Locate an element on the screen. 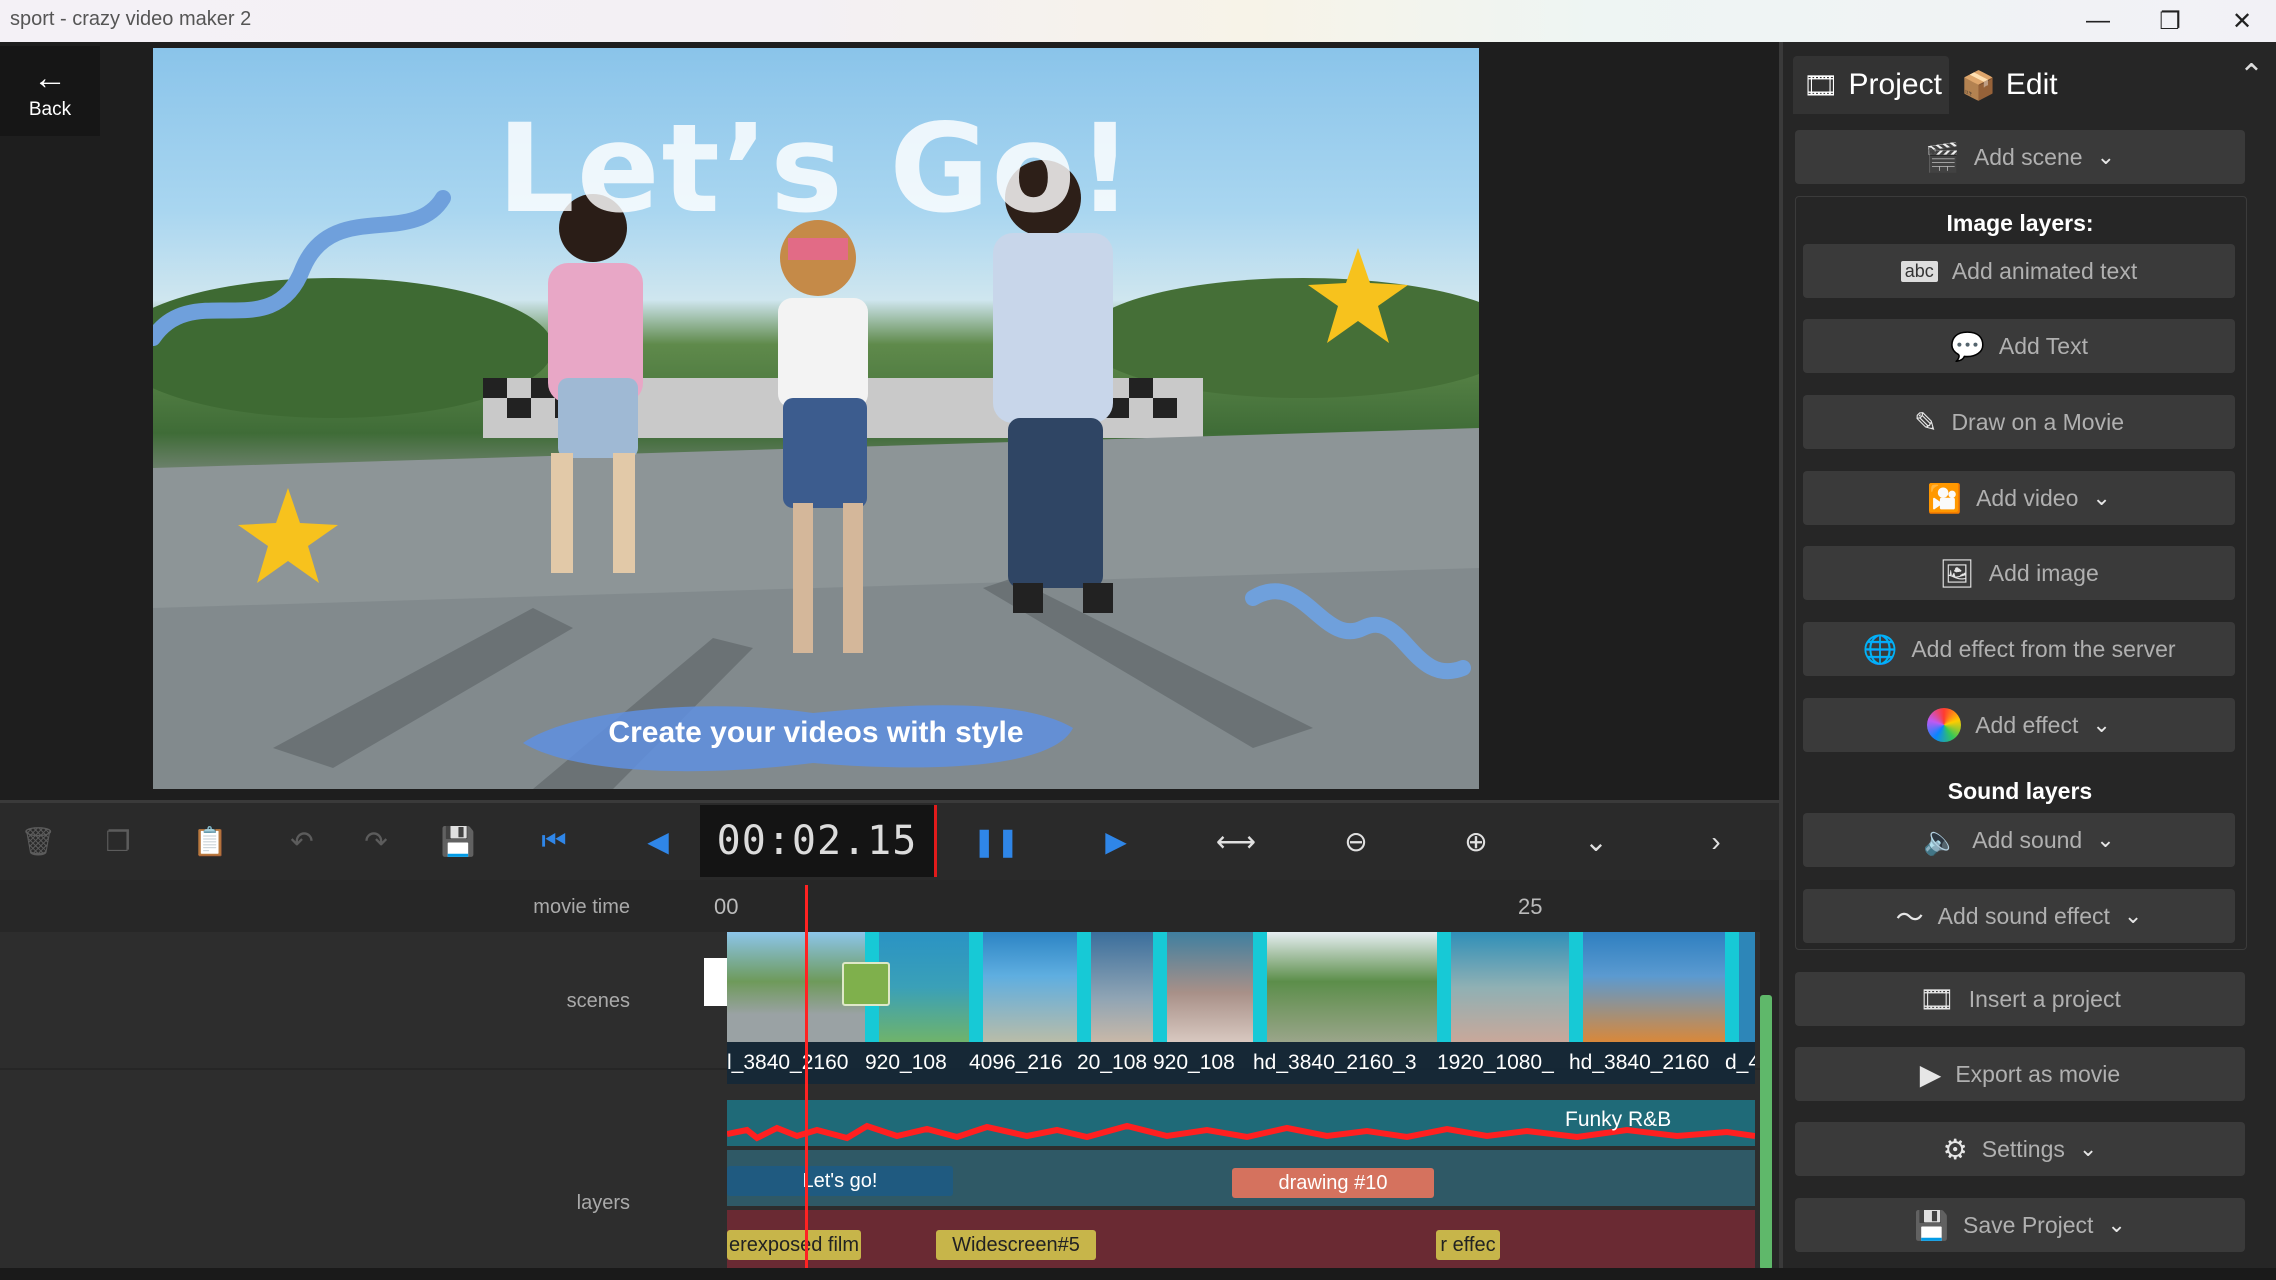 This screenshot has width=2276, height=1280. arrow-left-icon: ← is located at coordinates (50, 78).